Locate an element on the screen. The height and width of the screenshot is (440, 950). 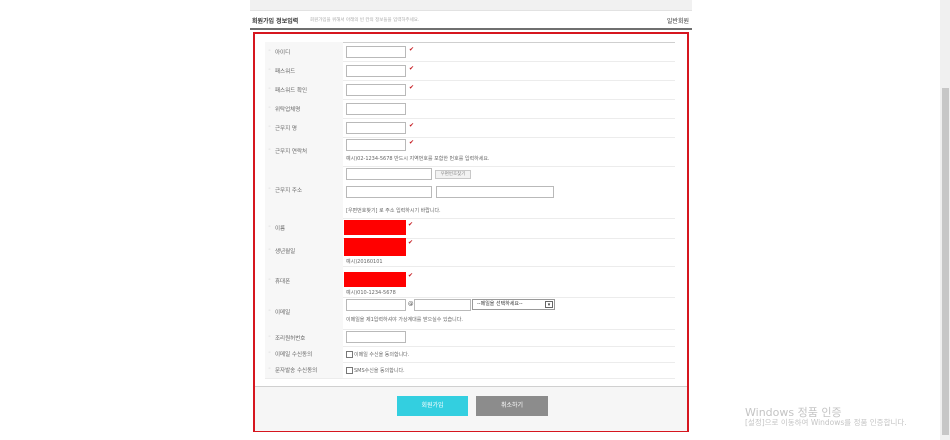
top-bar is located at coordinates (471, 5).